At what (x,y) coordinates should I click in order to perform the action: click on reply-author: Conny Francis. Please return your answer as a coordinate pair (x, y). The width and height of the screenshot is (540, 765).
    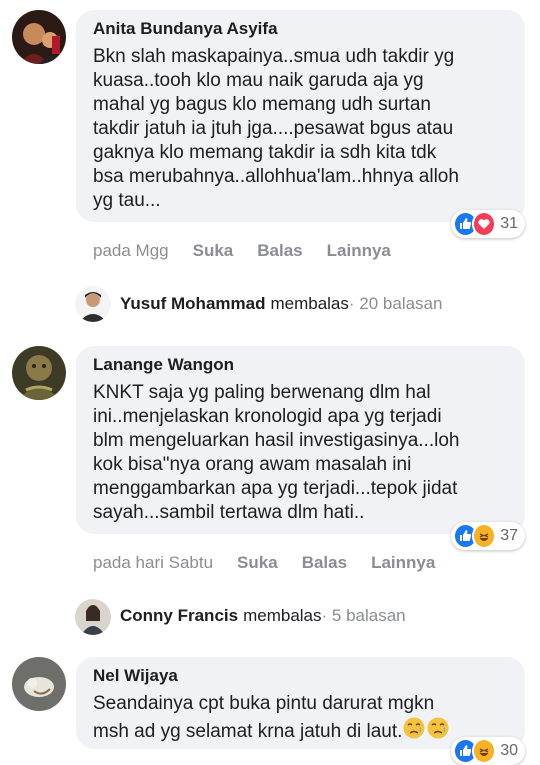
    Looking at the image, I should click on (179, 616).